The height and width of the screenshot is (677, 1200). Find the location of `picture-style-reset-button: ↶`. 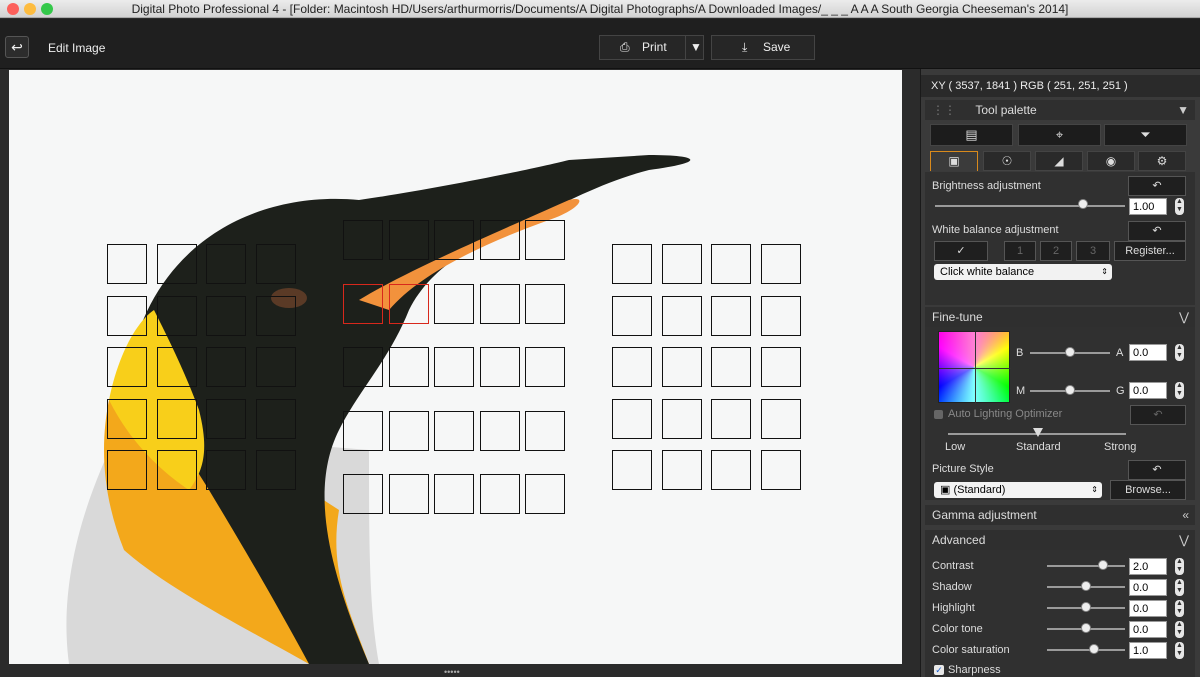

picture-style-reset-button: ↶ is located at coordinates (1157, 470).